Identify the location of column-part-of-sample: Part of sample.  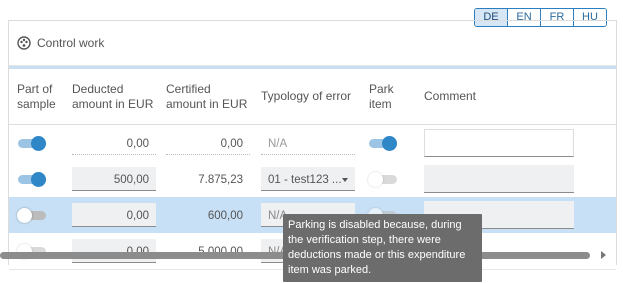
(36, 96).